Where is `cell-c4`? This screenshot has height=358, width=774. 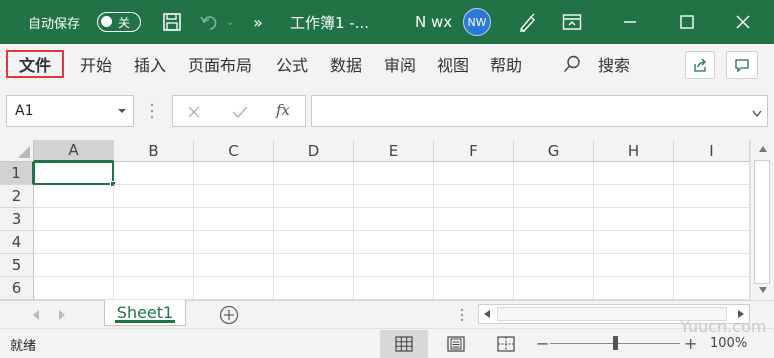
cell-c4 is located at coordinates (234, 242).